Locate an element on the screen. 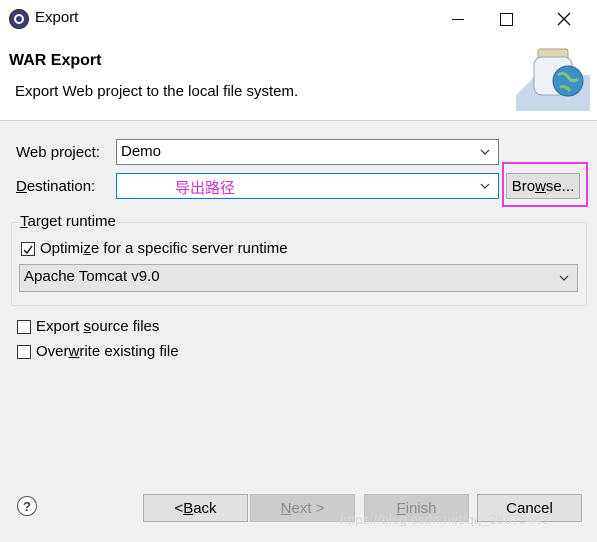 The image size is (597, 542). title-bar: Export is located at coordinates (298, 19).